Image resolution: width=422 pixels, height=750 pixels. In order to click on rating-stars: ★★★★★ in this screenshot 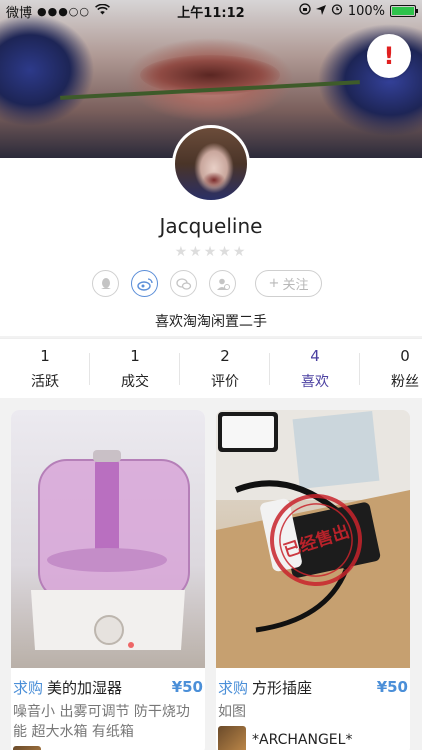, I will do `click(211, 252)`.